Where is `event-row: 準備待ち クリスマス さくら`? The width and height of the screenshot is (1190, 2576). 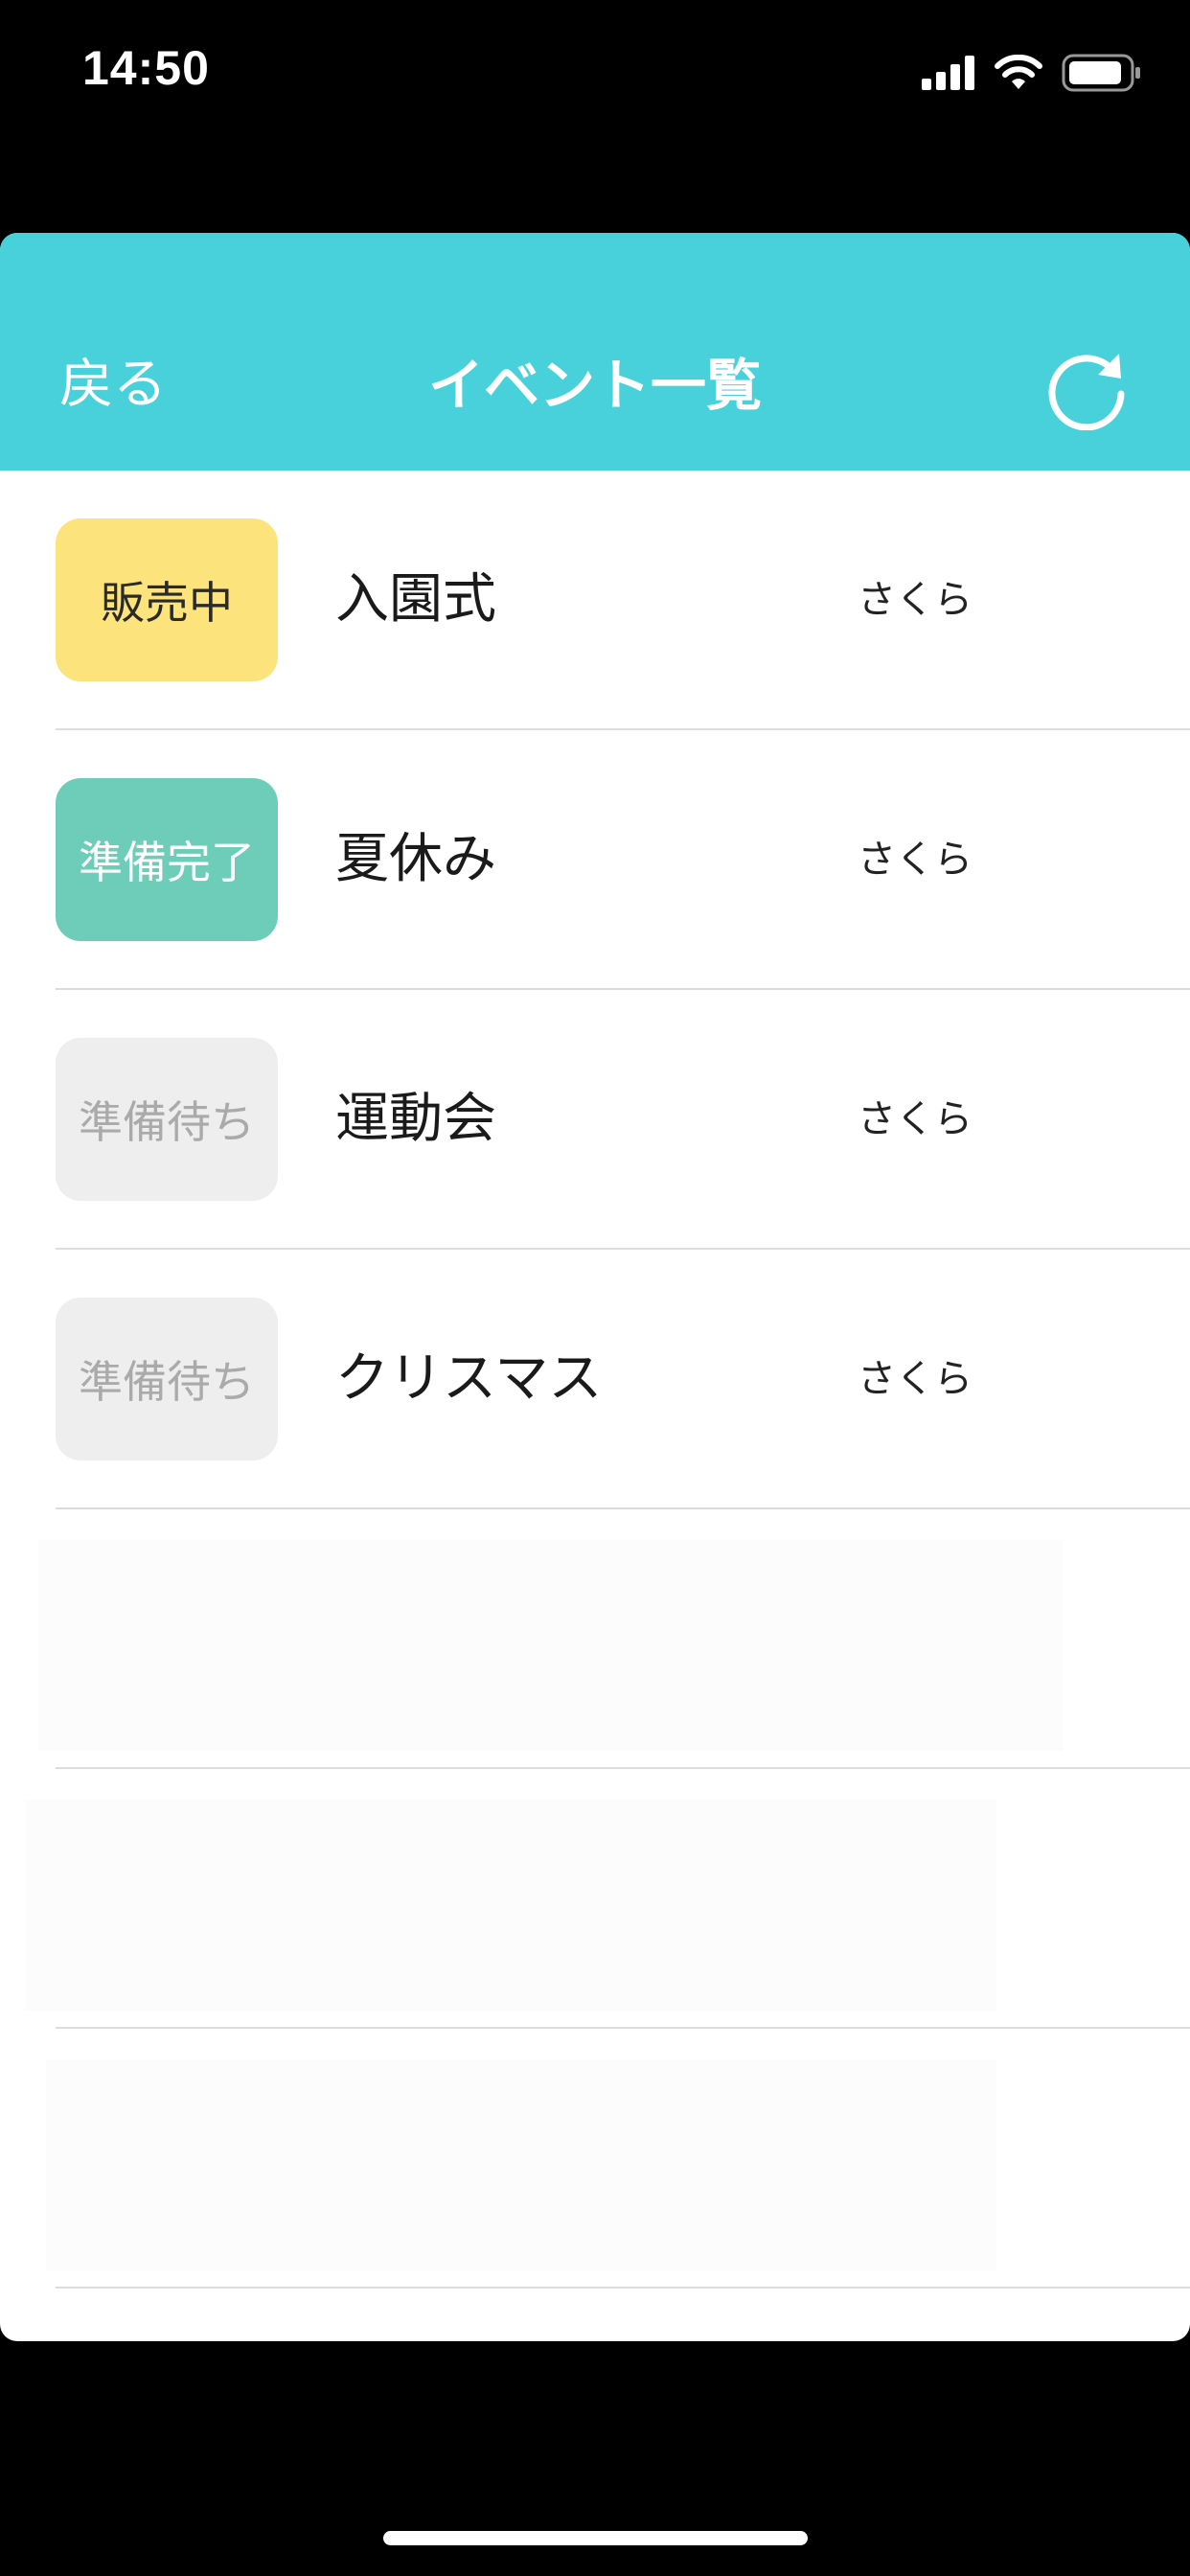
event-row: 準備待ち クリスマス さくら is located at coordinates (595, 1379).